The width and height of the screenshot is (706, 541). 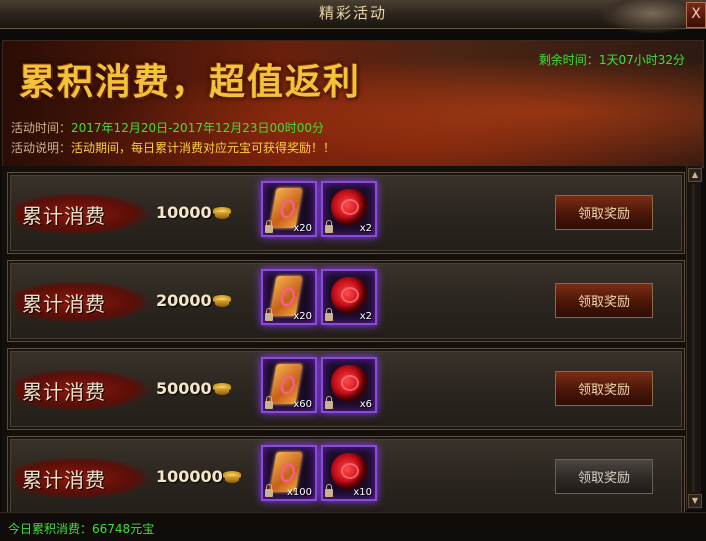 I want to click on tier-threshold: 100000, so click(x=189, y=476).